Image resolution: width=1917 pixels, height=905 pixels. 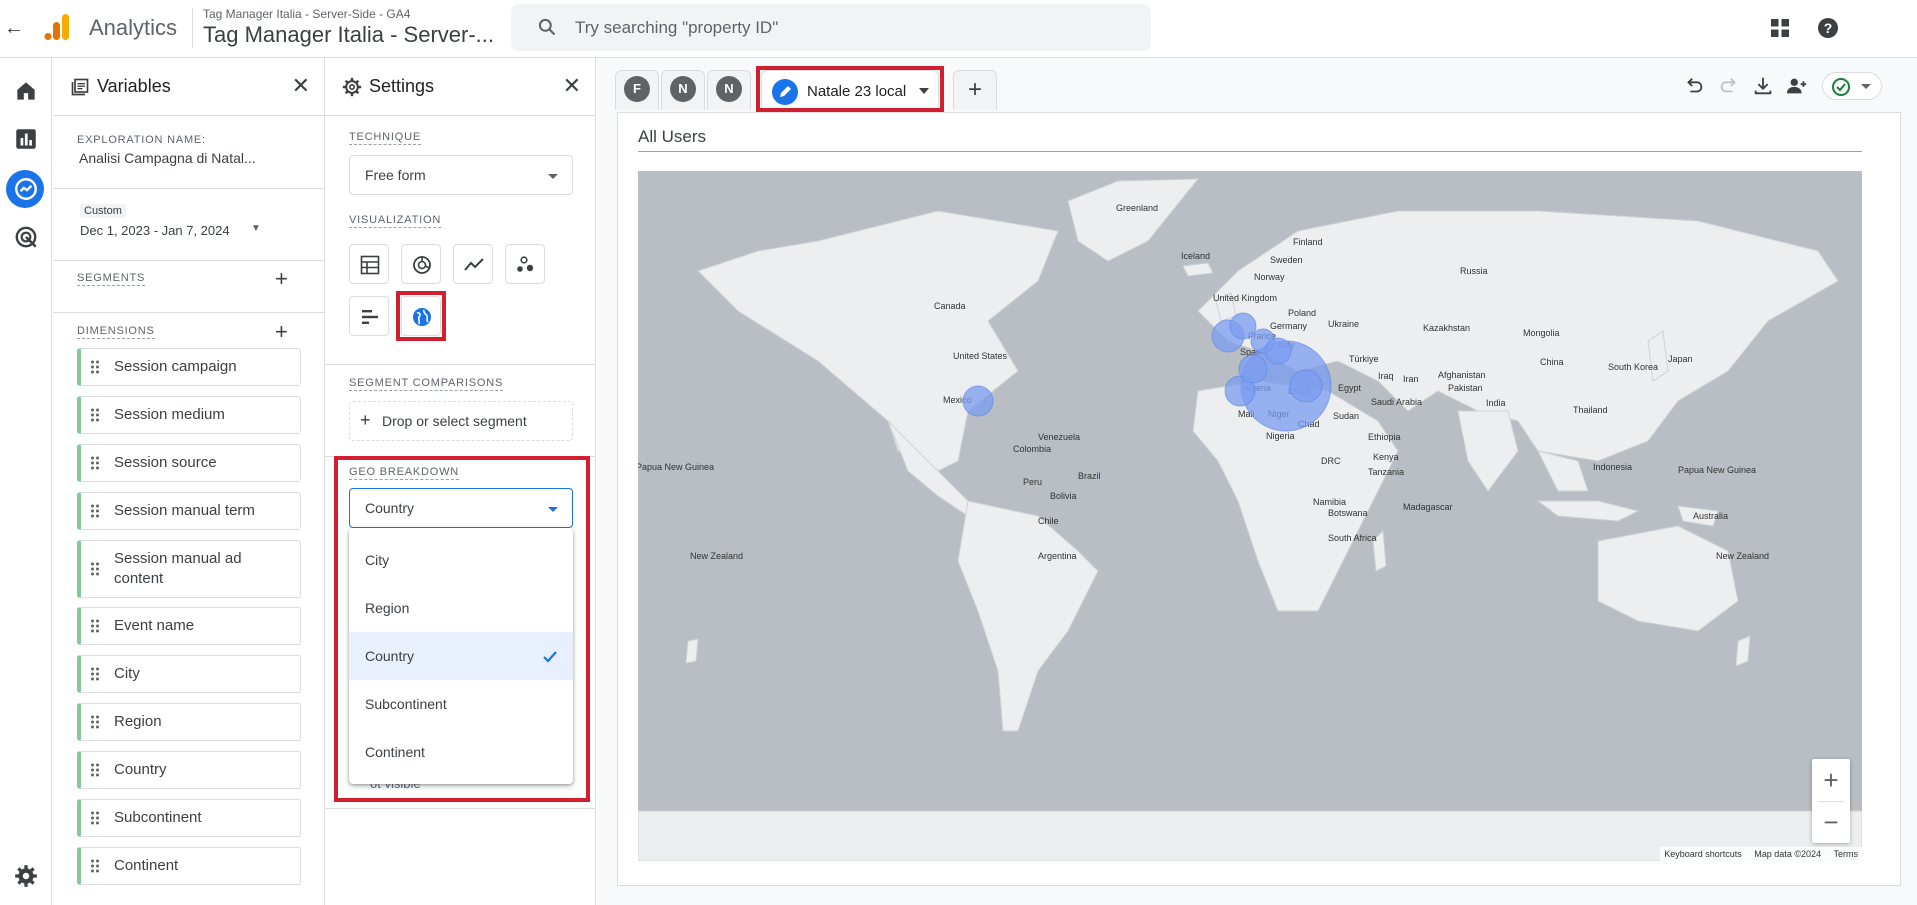 What do you see at coordinates (189, 463) in the screenshot?
I see `dimension-item: Session source` at bounding box center [189, 463].